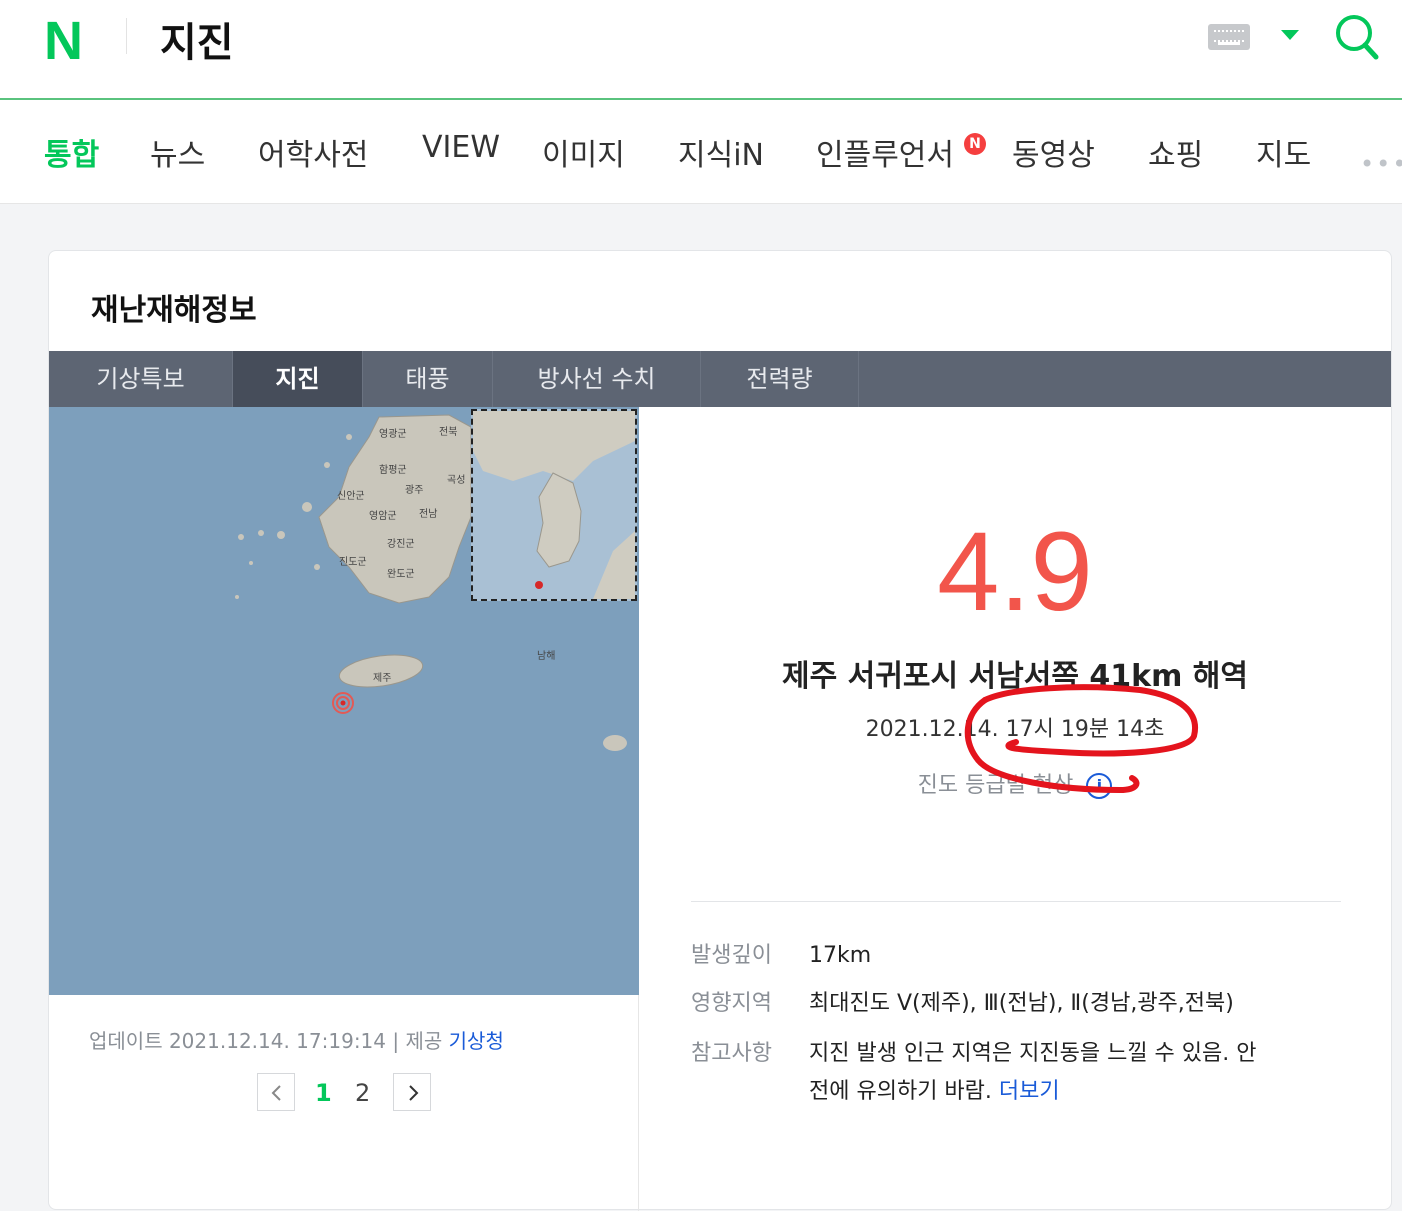  Describe the element at coordinates (1015, 676) in the screenshot. I see `epicenter-location: 제주 서귀포시 서남서쪽 41km 해역` at that location.